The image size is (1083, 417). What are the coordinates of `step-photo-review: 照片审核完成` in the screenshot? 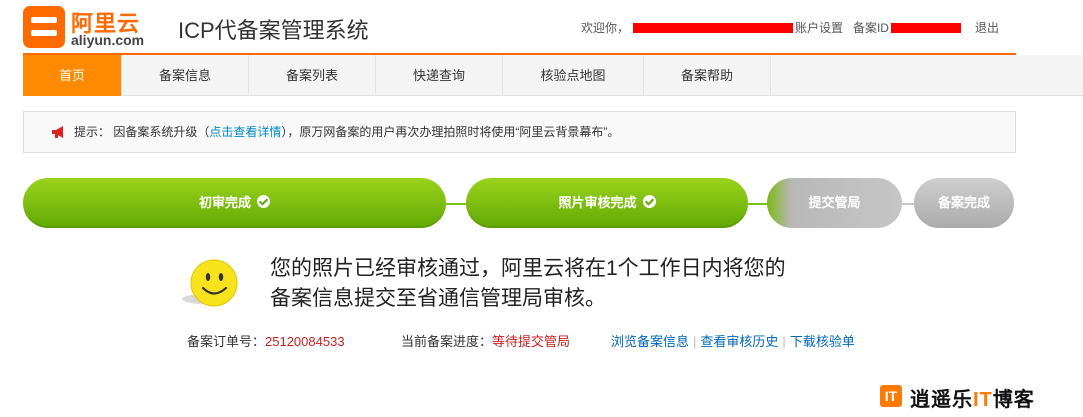 It's located at (607, 203).